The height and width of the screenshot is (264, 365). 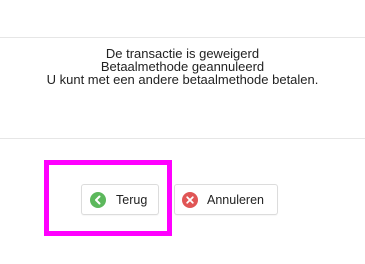 What do you see at coordinates (132, 199) in the screenshot?
I see `back-button-label: Terug` at bounding box center [132, 199].